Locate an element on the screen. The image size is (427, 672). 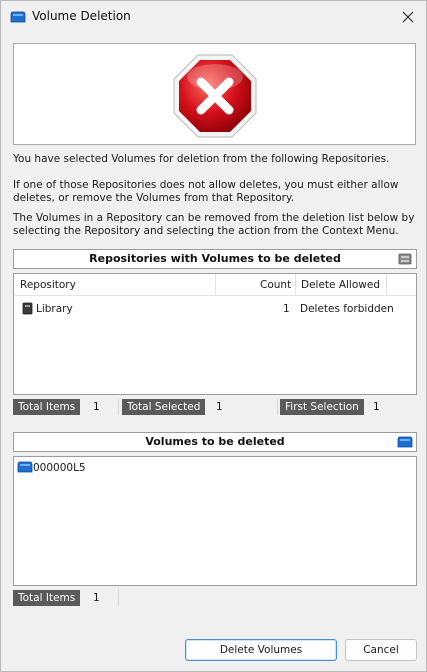
volume-label: 000000L5 is located at coordinates (59, 468).